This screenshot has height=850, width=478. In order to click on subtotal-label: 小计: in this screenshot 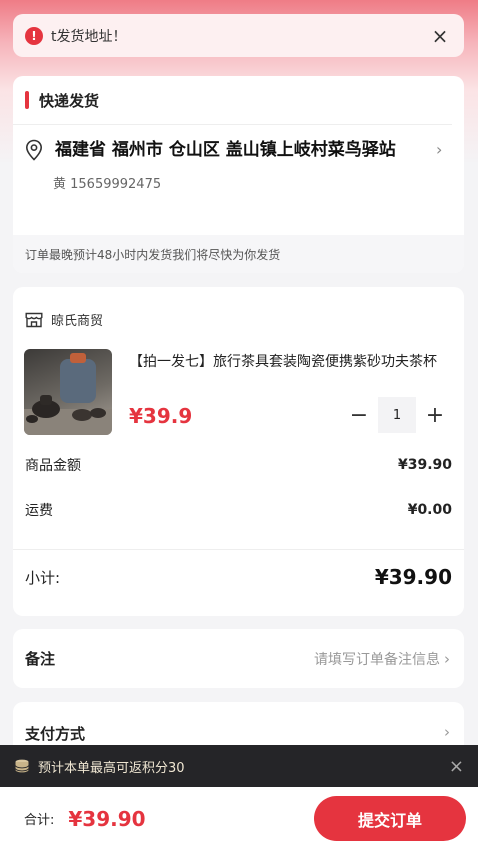, I will do `click(43, 577)`.